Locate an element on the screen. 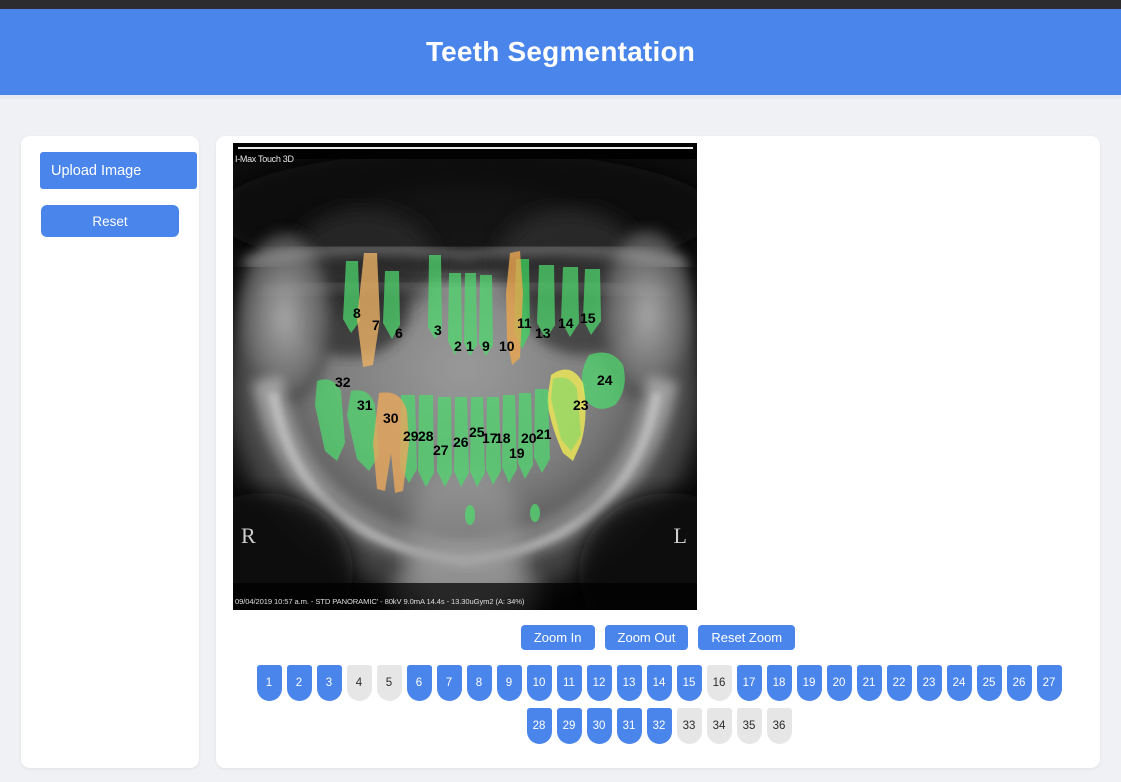 The width and height of the screenshot is (1121, 782). tooth-button-11: 11 is located at coordinates (569, 683).